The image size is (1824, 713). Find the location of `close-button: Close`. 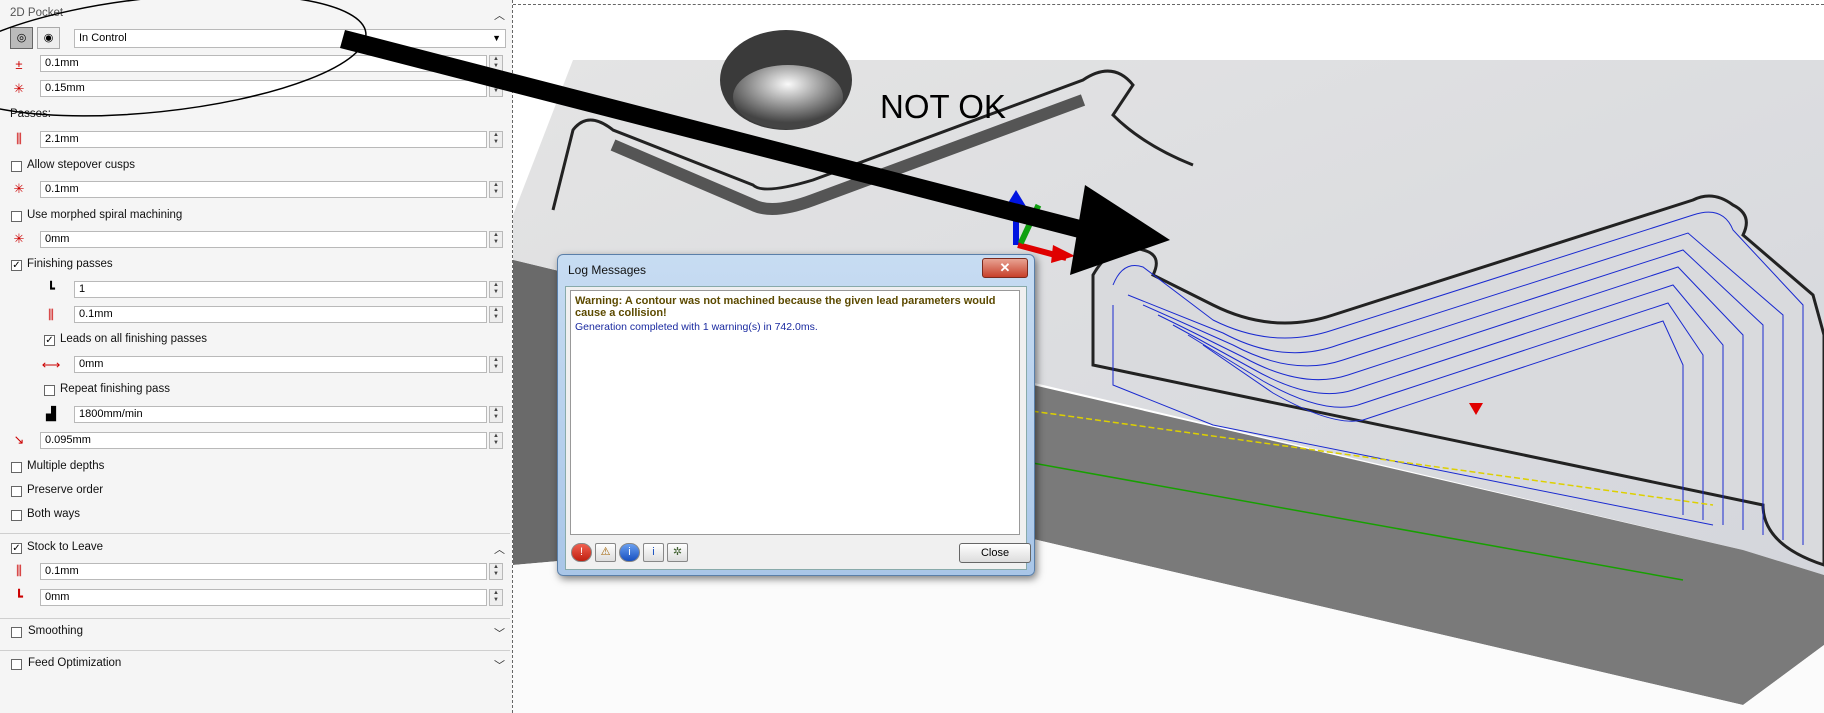

close-button: Close is located at coordinates (995, 553).